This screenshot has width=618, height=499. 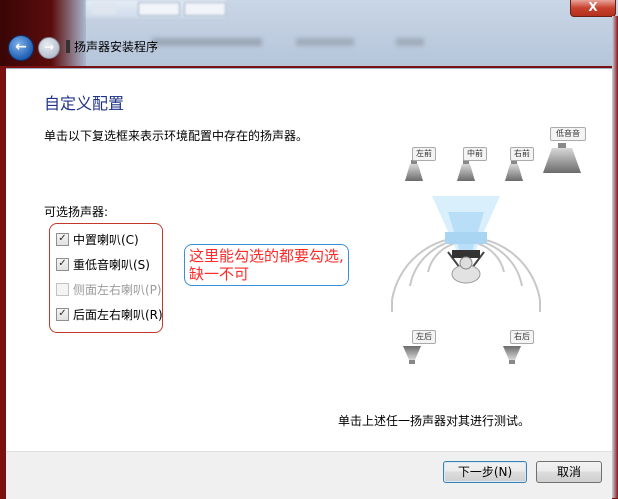 What do you see at coordinates (62, 289) in the screenshot?
I see `checkbox-box` at bounding box center [62, 289].